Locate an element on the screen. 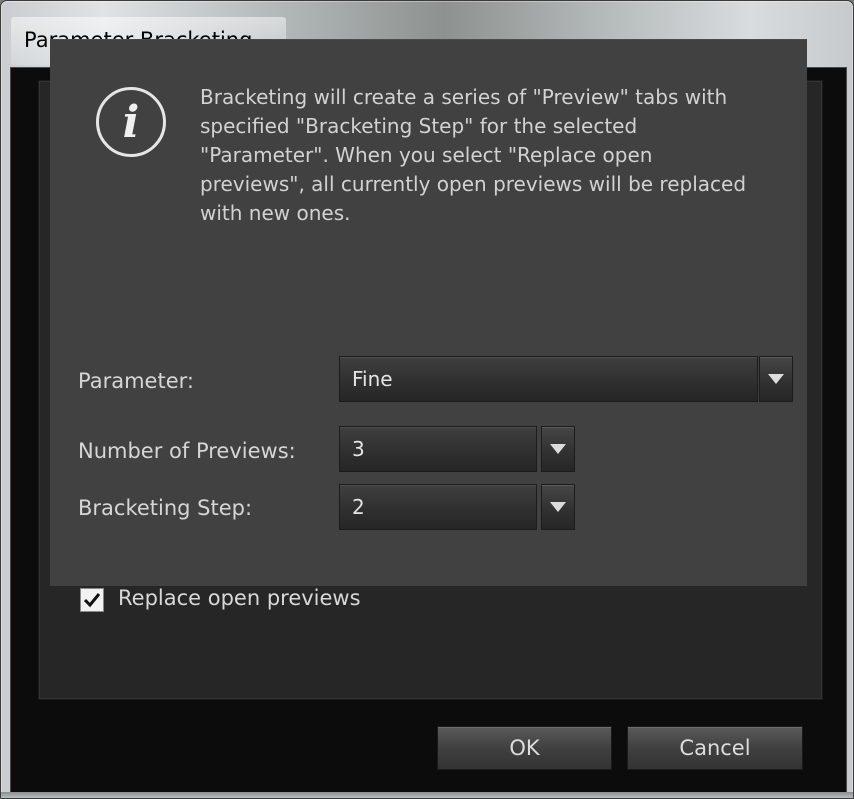  cancel-button: Cancel is located at coordinates (715, 748).